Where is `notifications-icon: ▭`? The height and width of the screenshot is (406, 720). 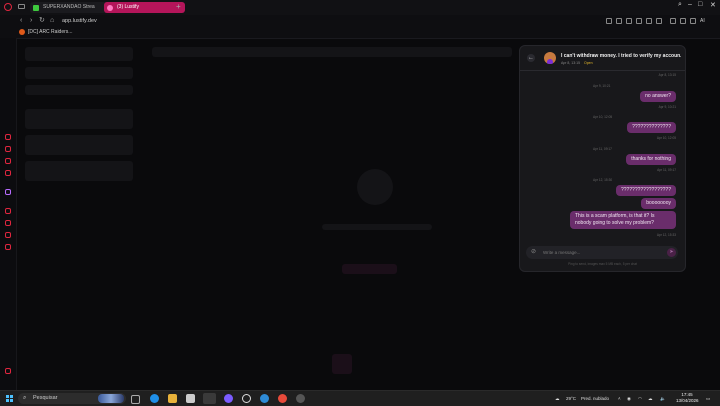 notifications-icon: ▭ is located at coordinates (708, 398).